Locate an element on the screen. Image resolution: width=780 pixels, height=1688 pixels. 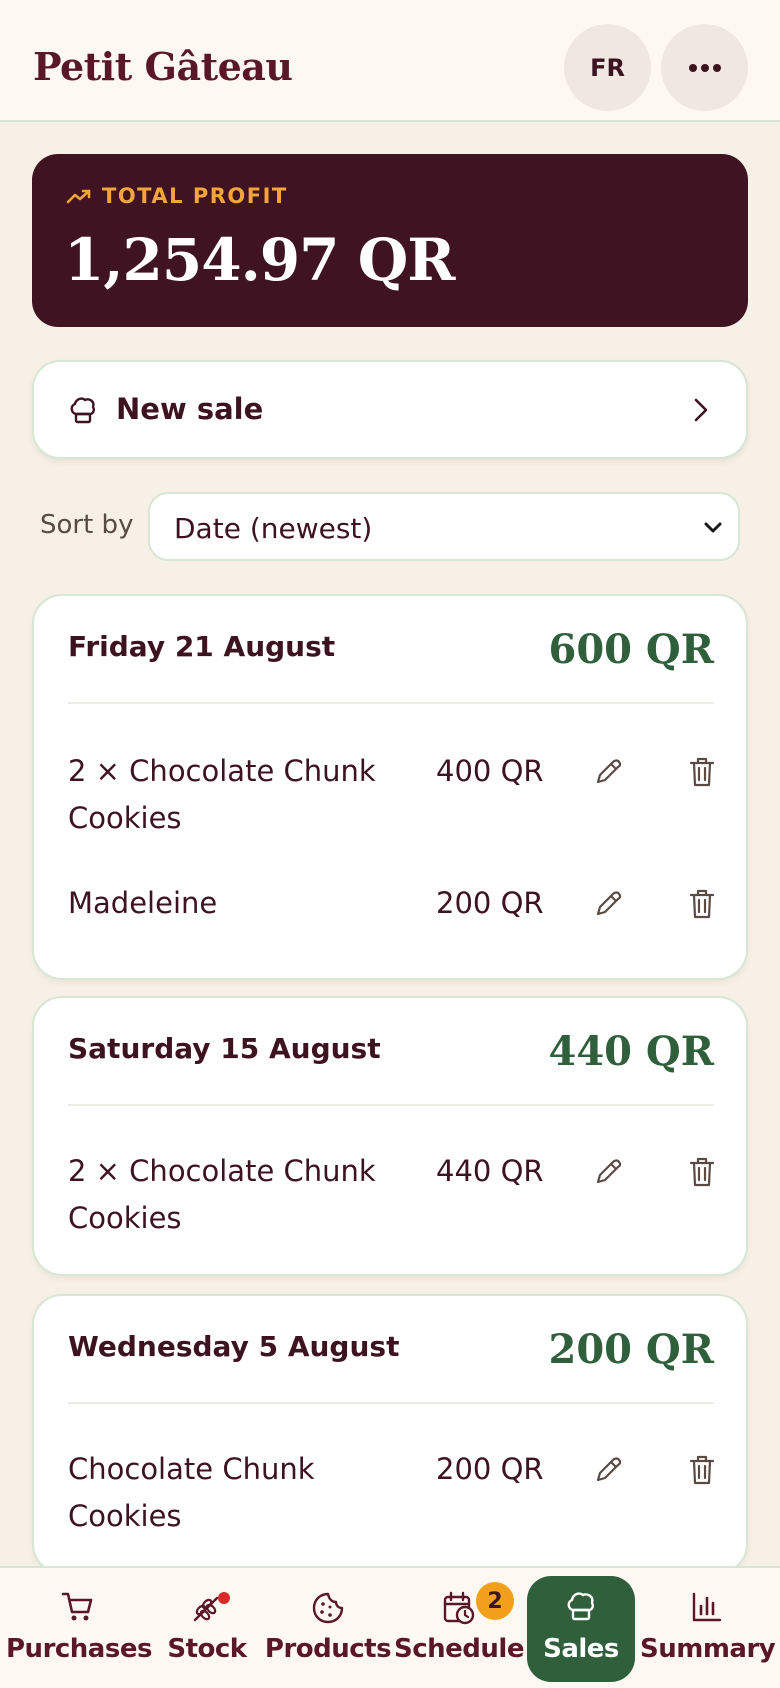
schedule-badge: 2 is located at coordinates (495, 1601).